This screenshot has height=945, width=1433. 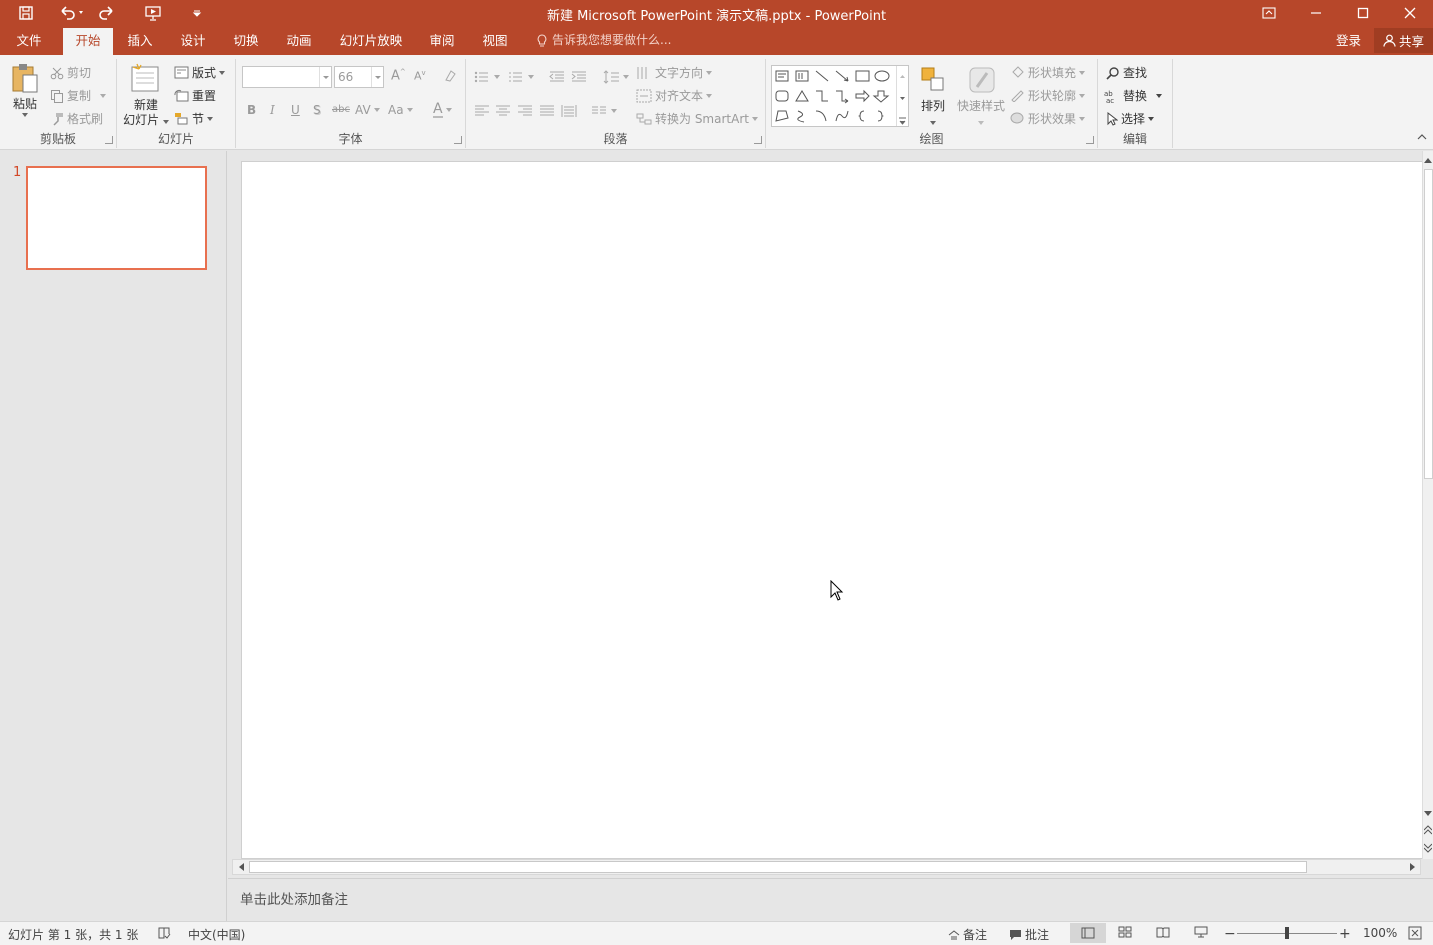 I want to click on notes-pane: 单击此处添加备注, so click(x=830, y=899).